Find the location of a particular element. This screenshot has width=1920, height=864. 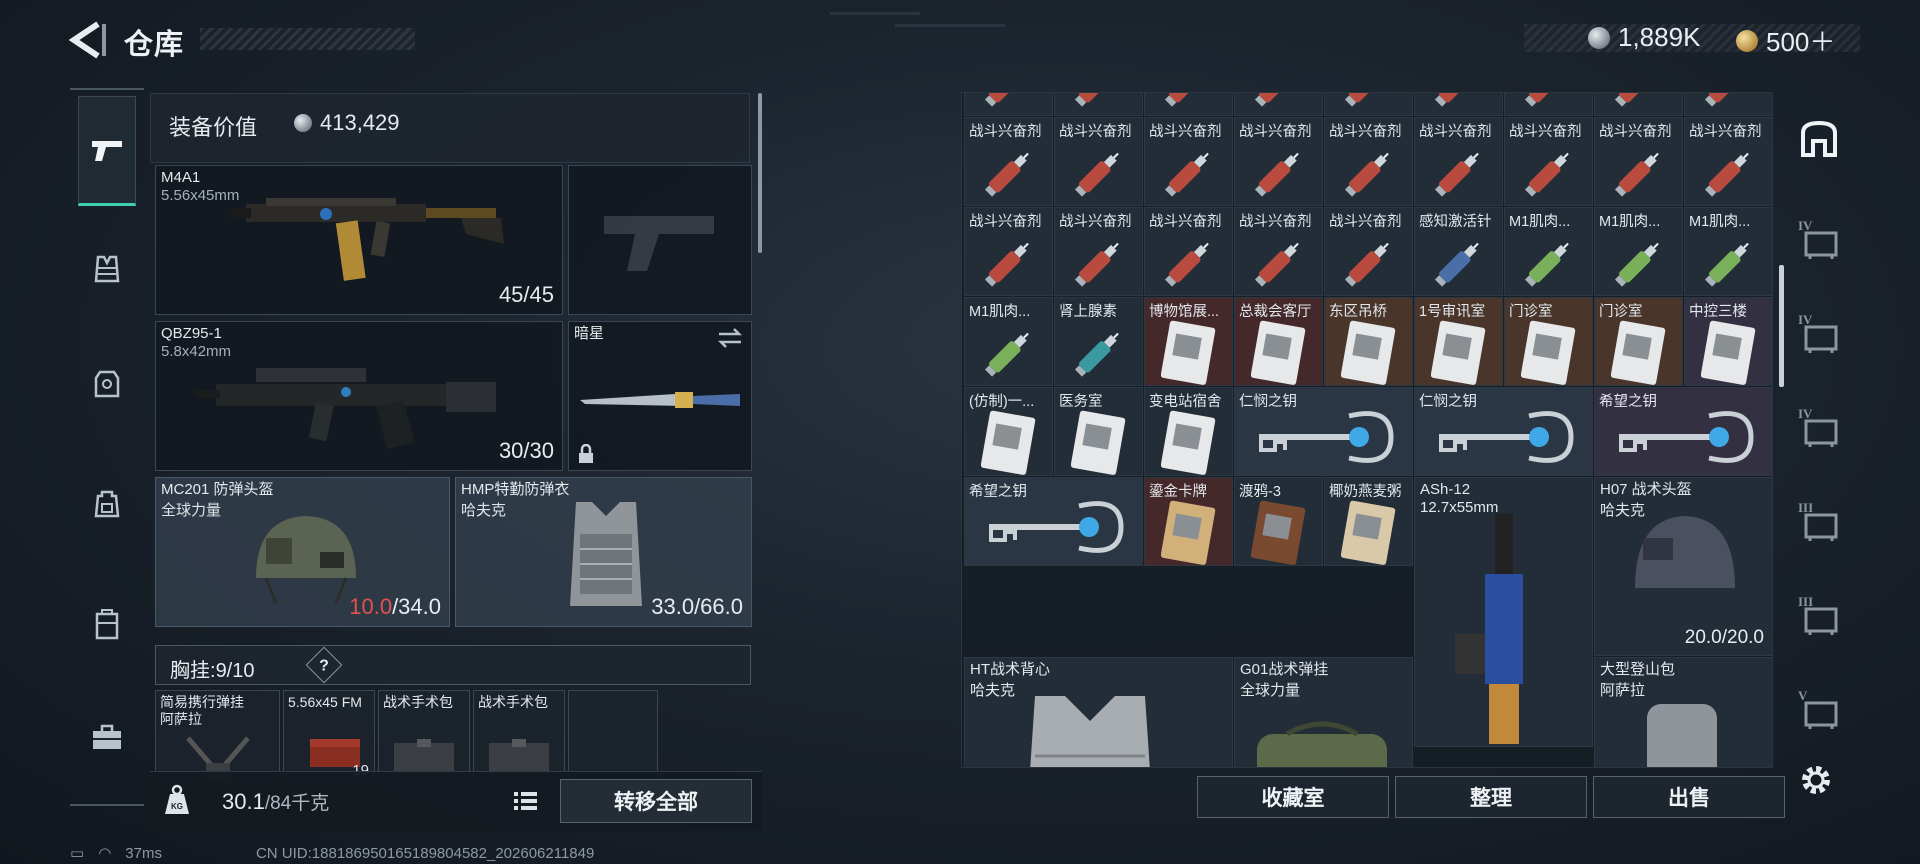

svg-text: KG is located at coordinates (177, 806).